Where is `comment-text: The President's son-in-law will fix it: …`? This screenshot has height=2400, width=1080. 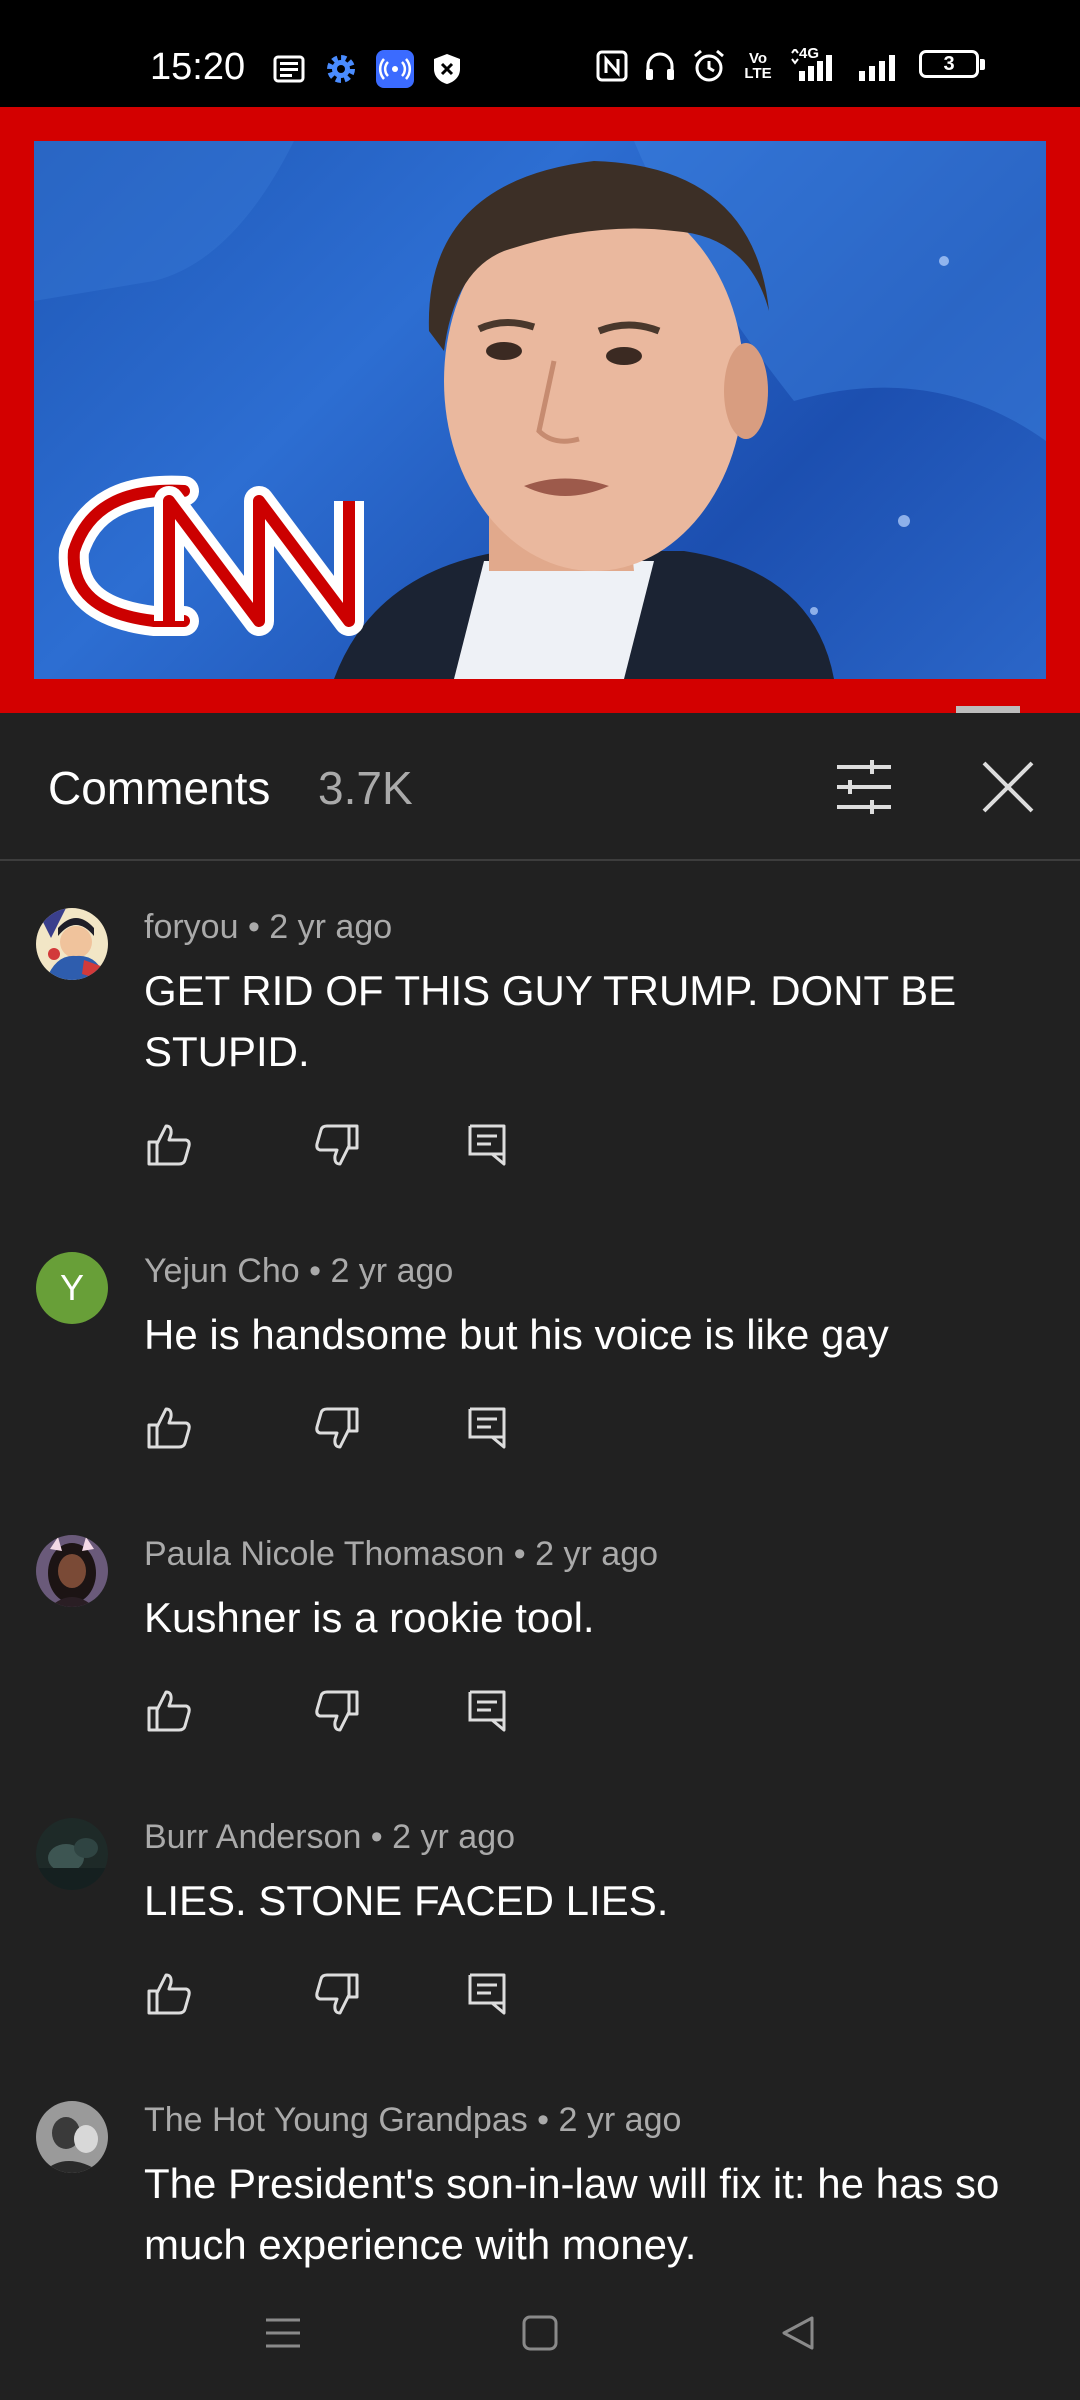
comment-text: The President's son-in-law will fix it: … is located at coordinates (572, 2214).